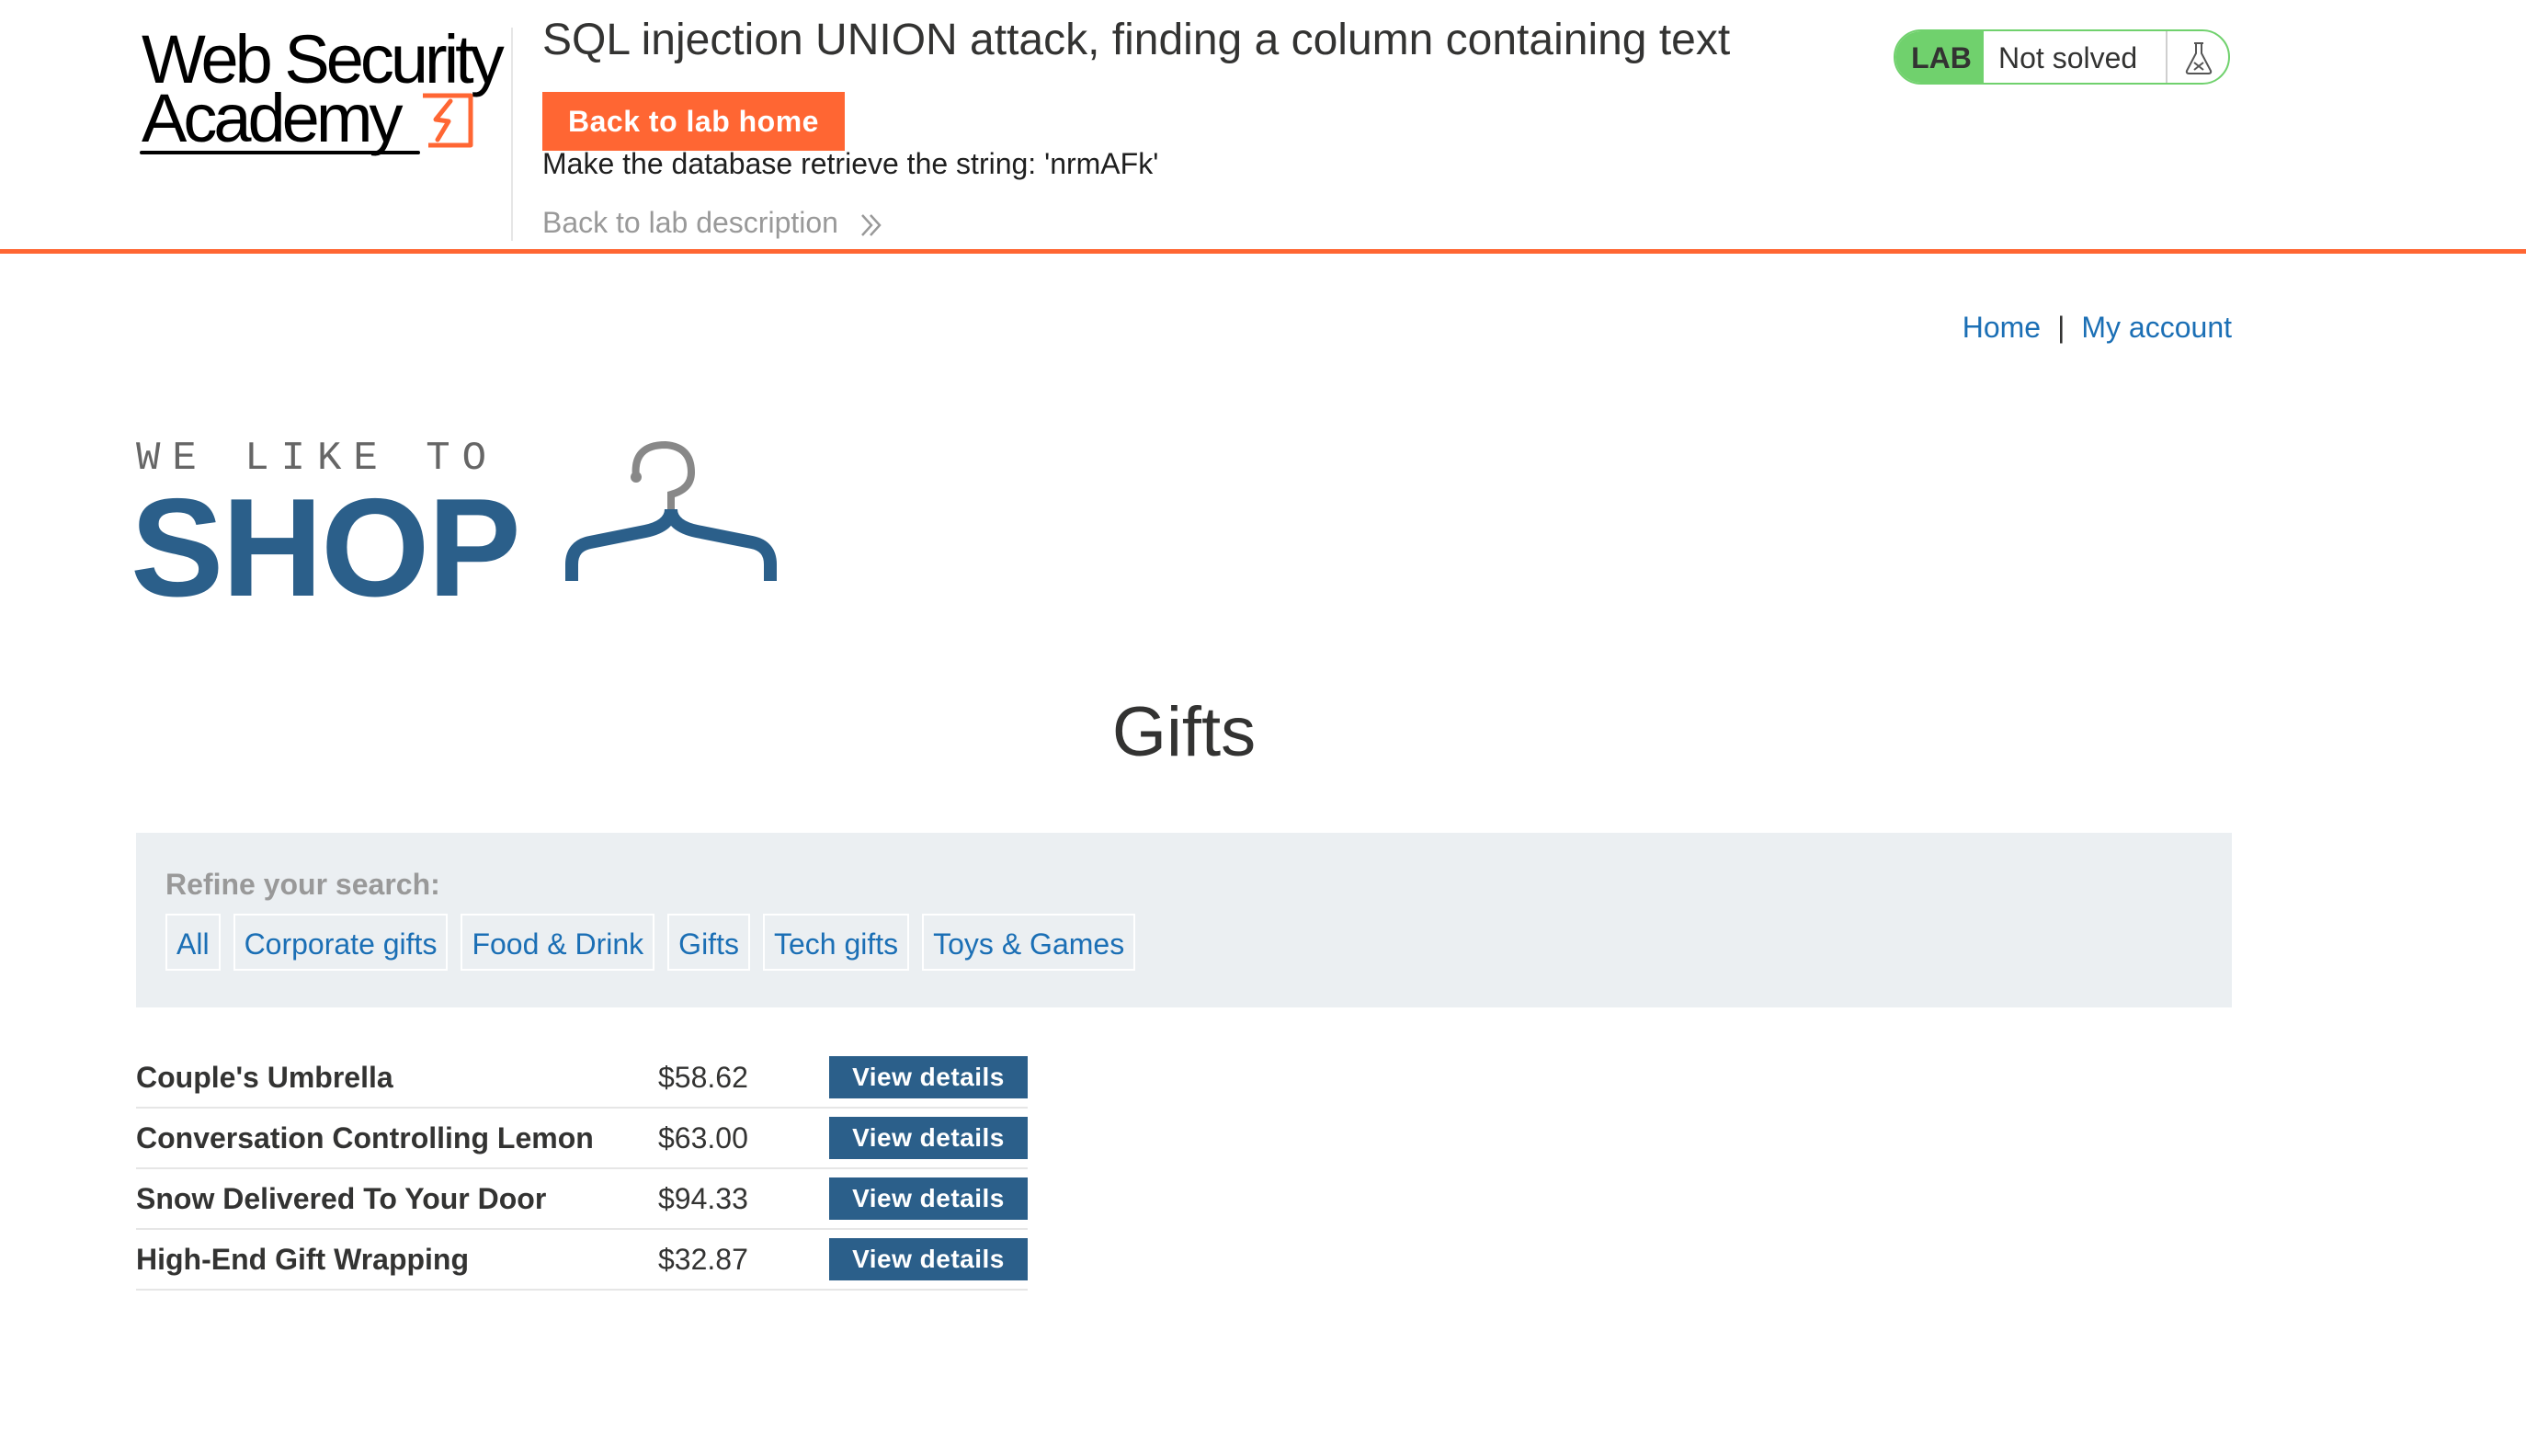 This screenshot has width=2526, height=1456. I want to click on back-to-lab-description-link: Back to lab description, so click(712, 222).